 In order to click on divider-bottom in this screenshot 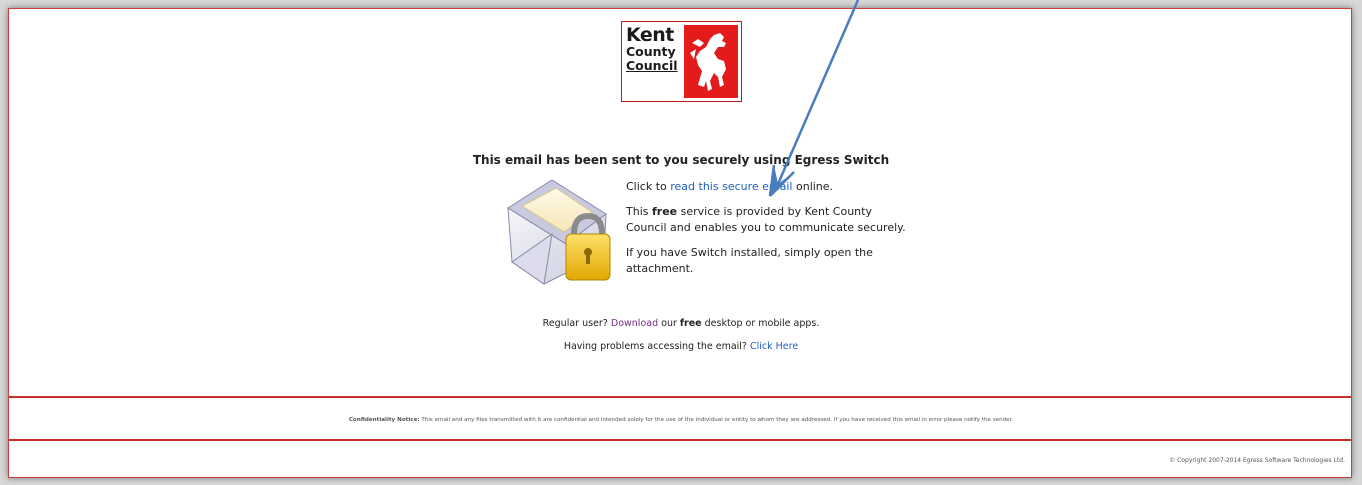, I will do `click(680, 440)`.